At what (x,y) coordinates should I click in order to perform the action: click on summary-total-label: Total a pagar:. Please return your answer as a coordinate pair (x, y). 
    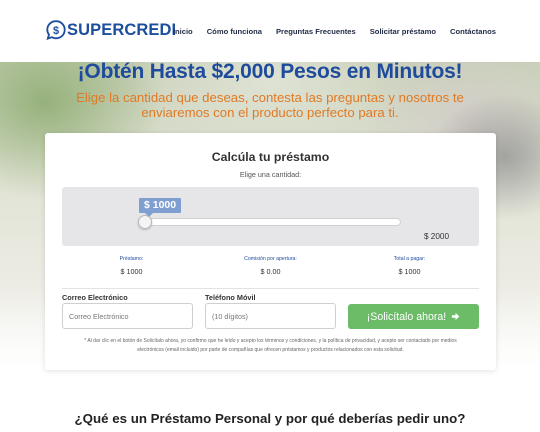
    Looking at the image, I should click on (409, 259).